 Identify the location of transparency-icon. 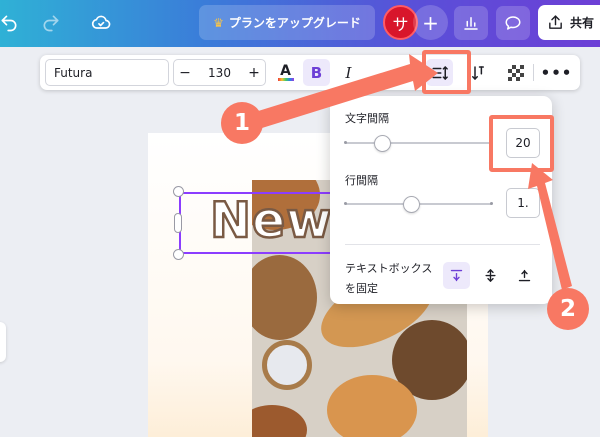
(515, 72).